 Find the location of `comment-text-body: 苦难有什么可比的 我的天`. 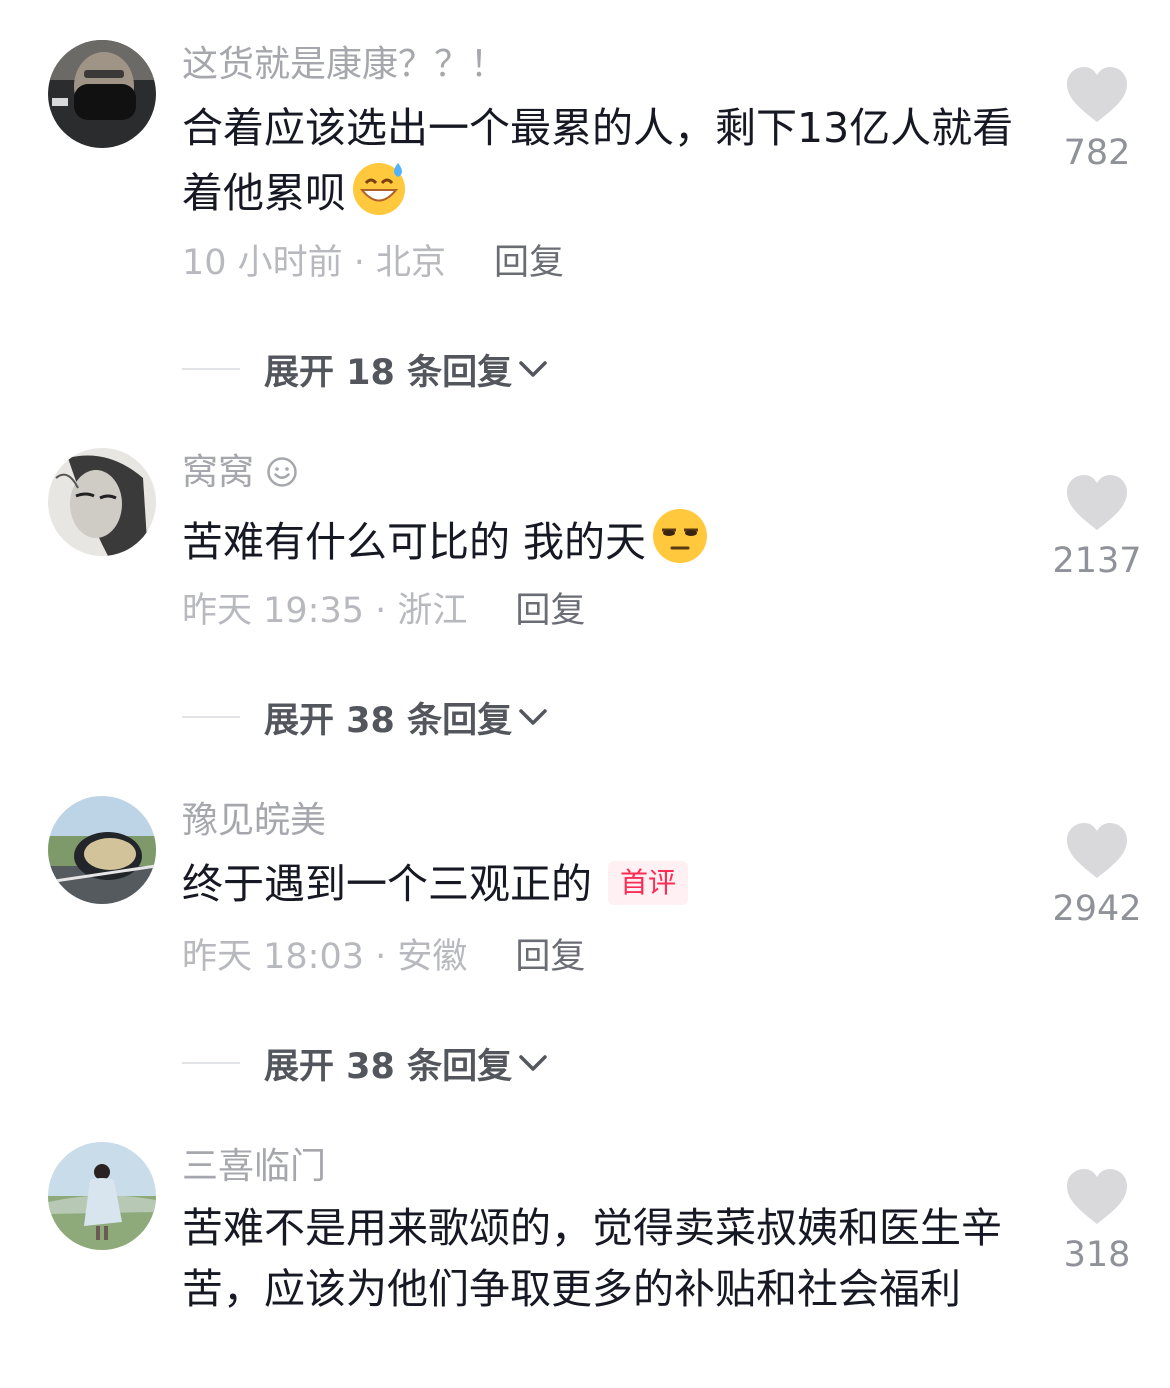

comment-text-body: 苦难有什么可比的 我的天 is located at coordinates (414, 542).